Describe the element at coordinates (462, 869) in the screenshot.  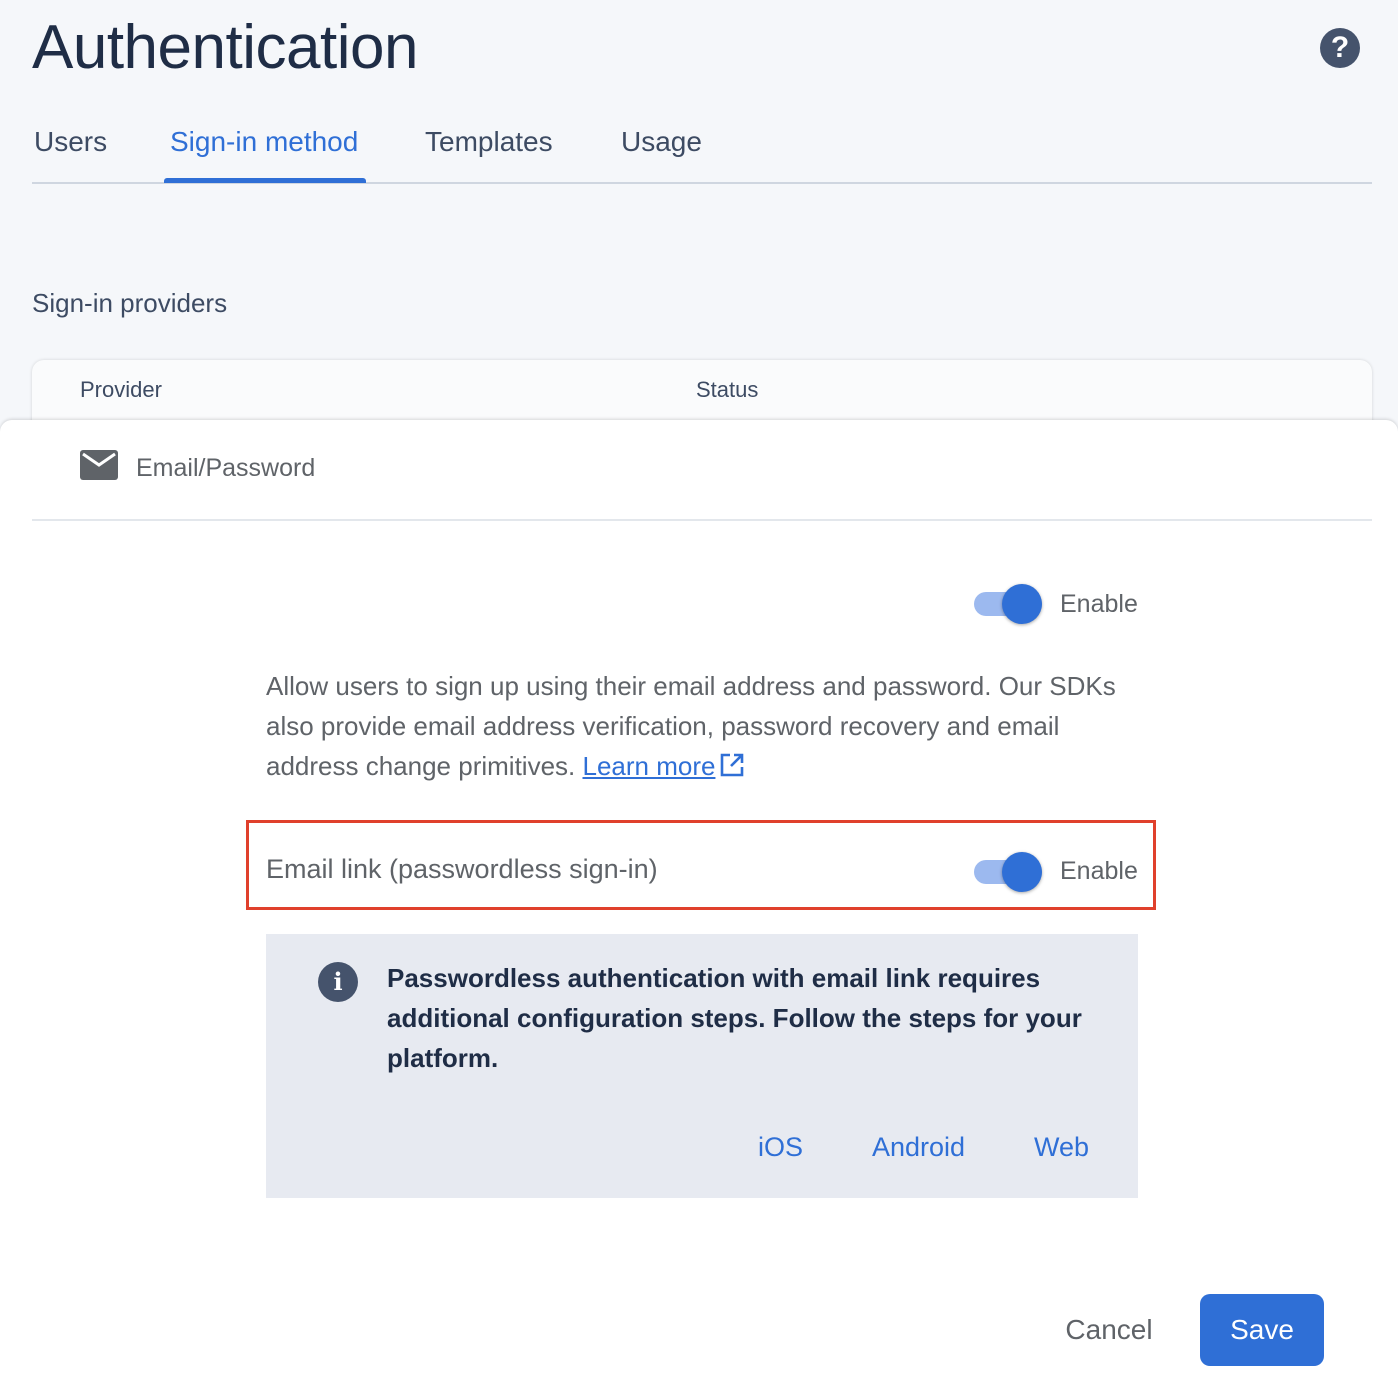
I see `email-link-label: Email link (passwordless sign-in)` at that location.